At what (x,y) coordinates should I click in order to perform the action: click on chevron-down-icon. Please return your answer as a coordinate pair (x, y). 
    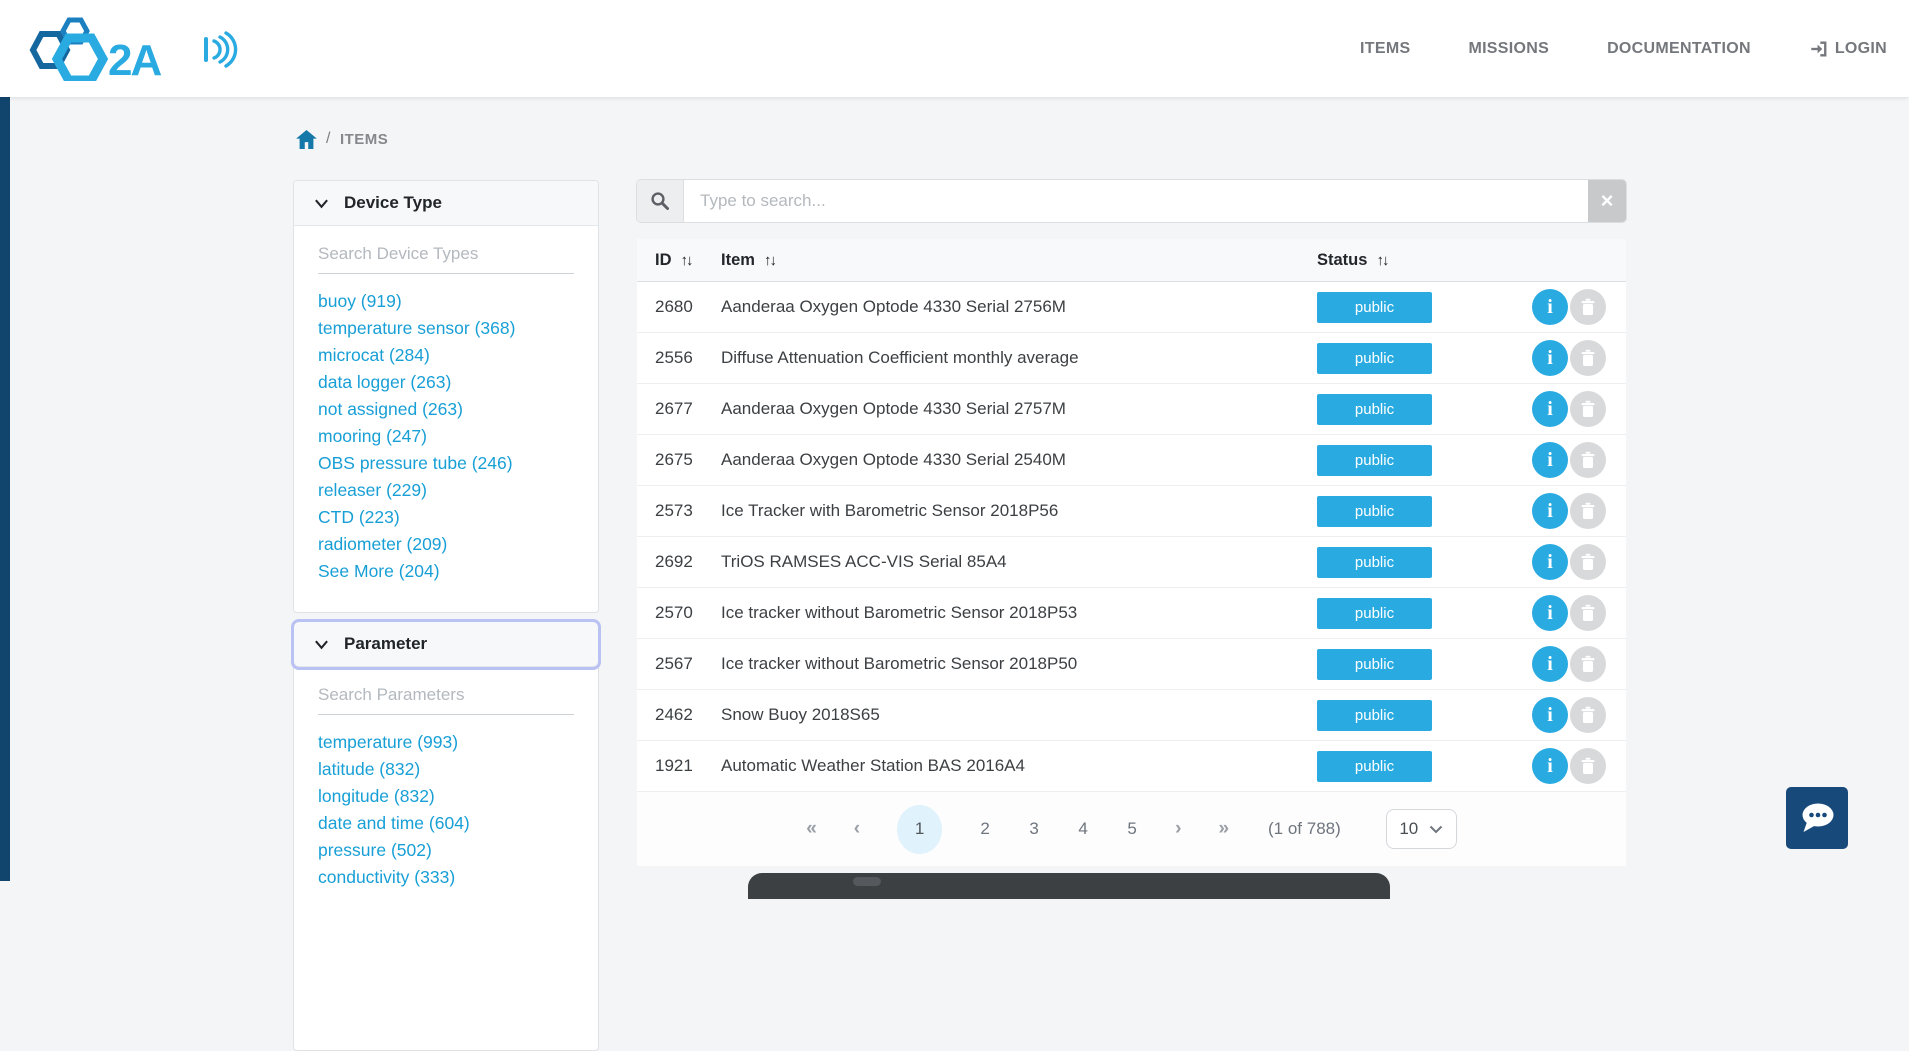
    Looking at the image, I should click on (321, 203).